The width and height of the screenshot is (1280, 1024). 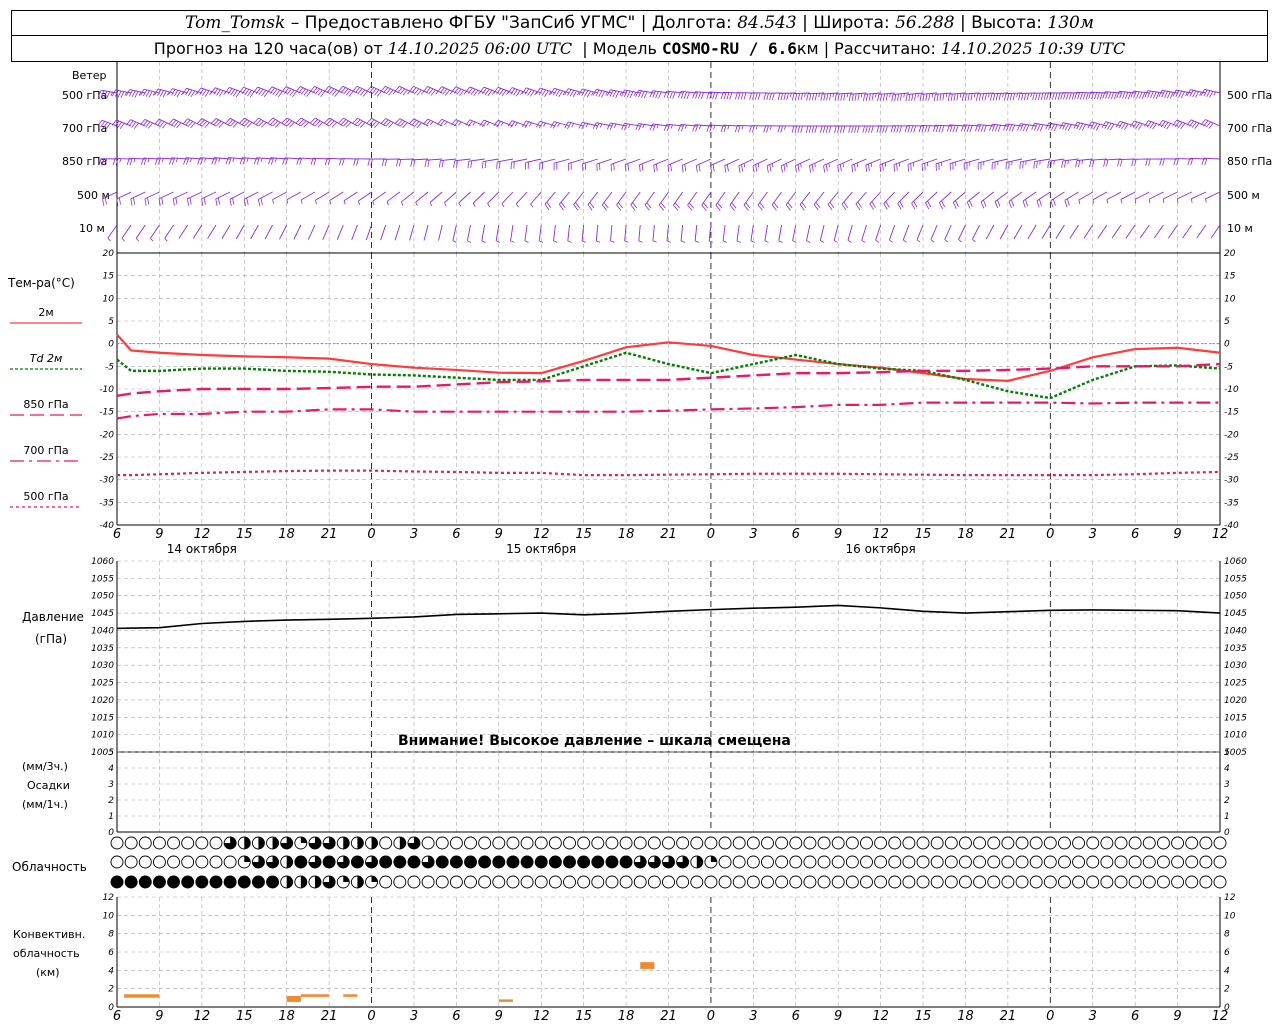 What do you see at coordinates (111, 345) in the screenshot?
I see `temp-panel-ytick-left: 0` at bounding box center [111, 345].